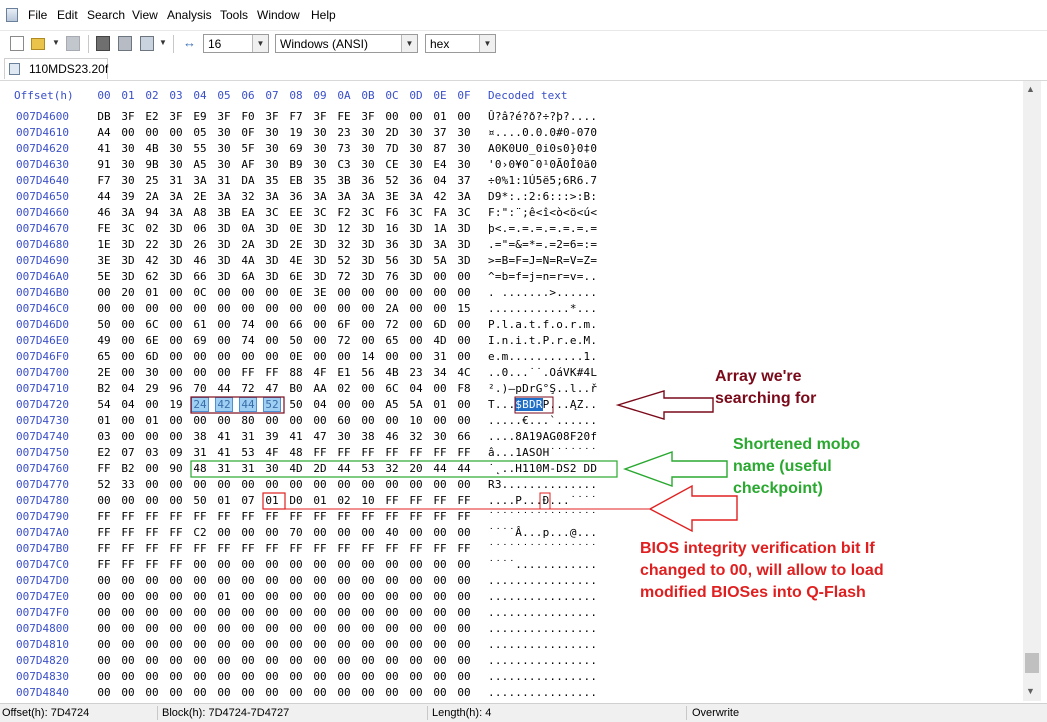 The height and width of the screenshot is (722, 1047). I want to click on hex-byte: E2, so click(152, 116).